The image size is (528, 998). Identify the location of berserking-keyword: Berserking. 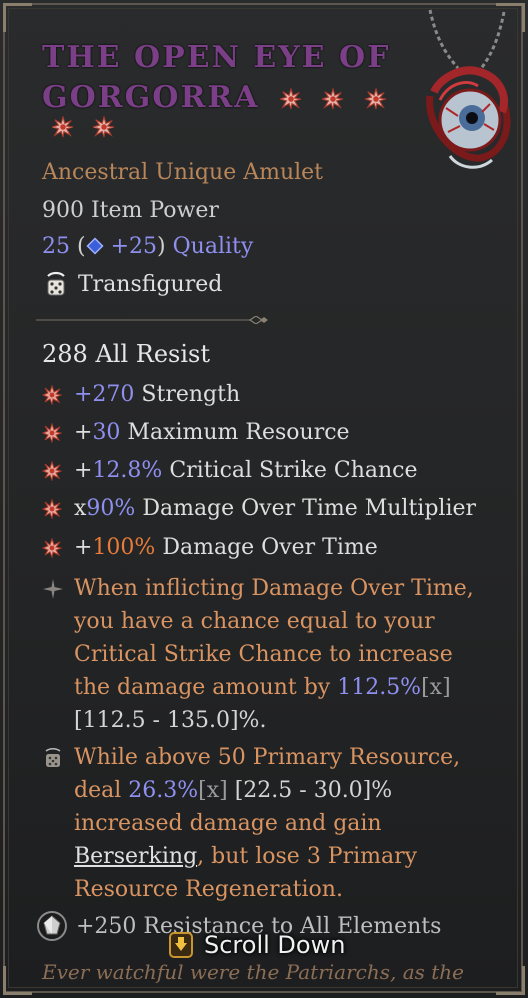
(135, 856).